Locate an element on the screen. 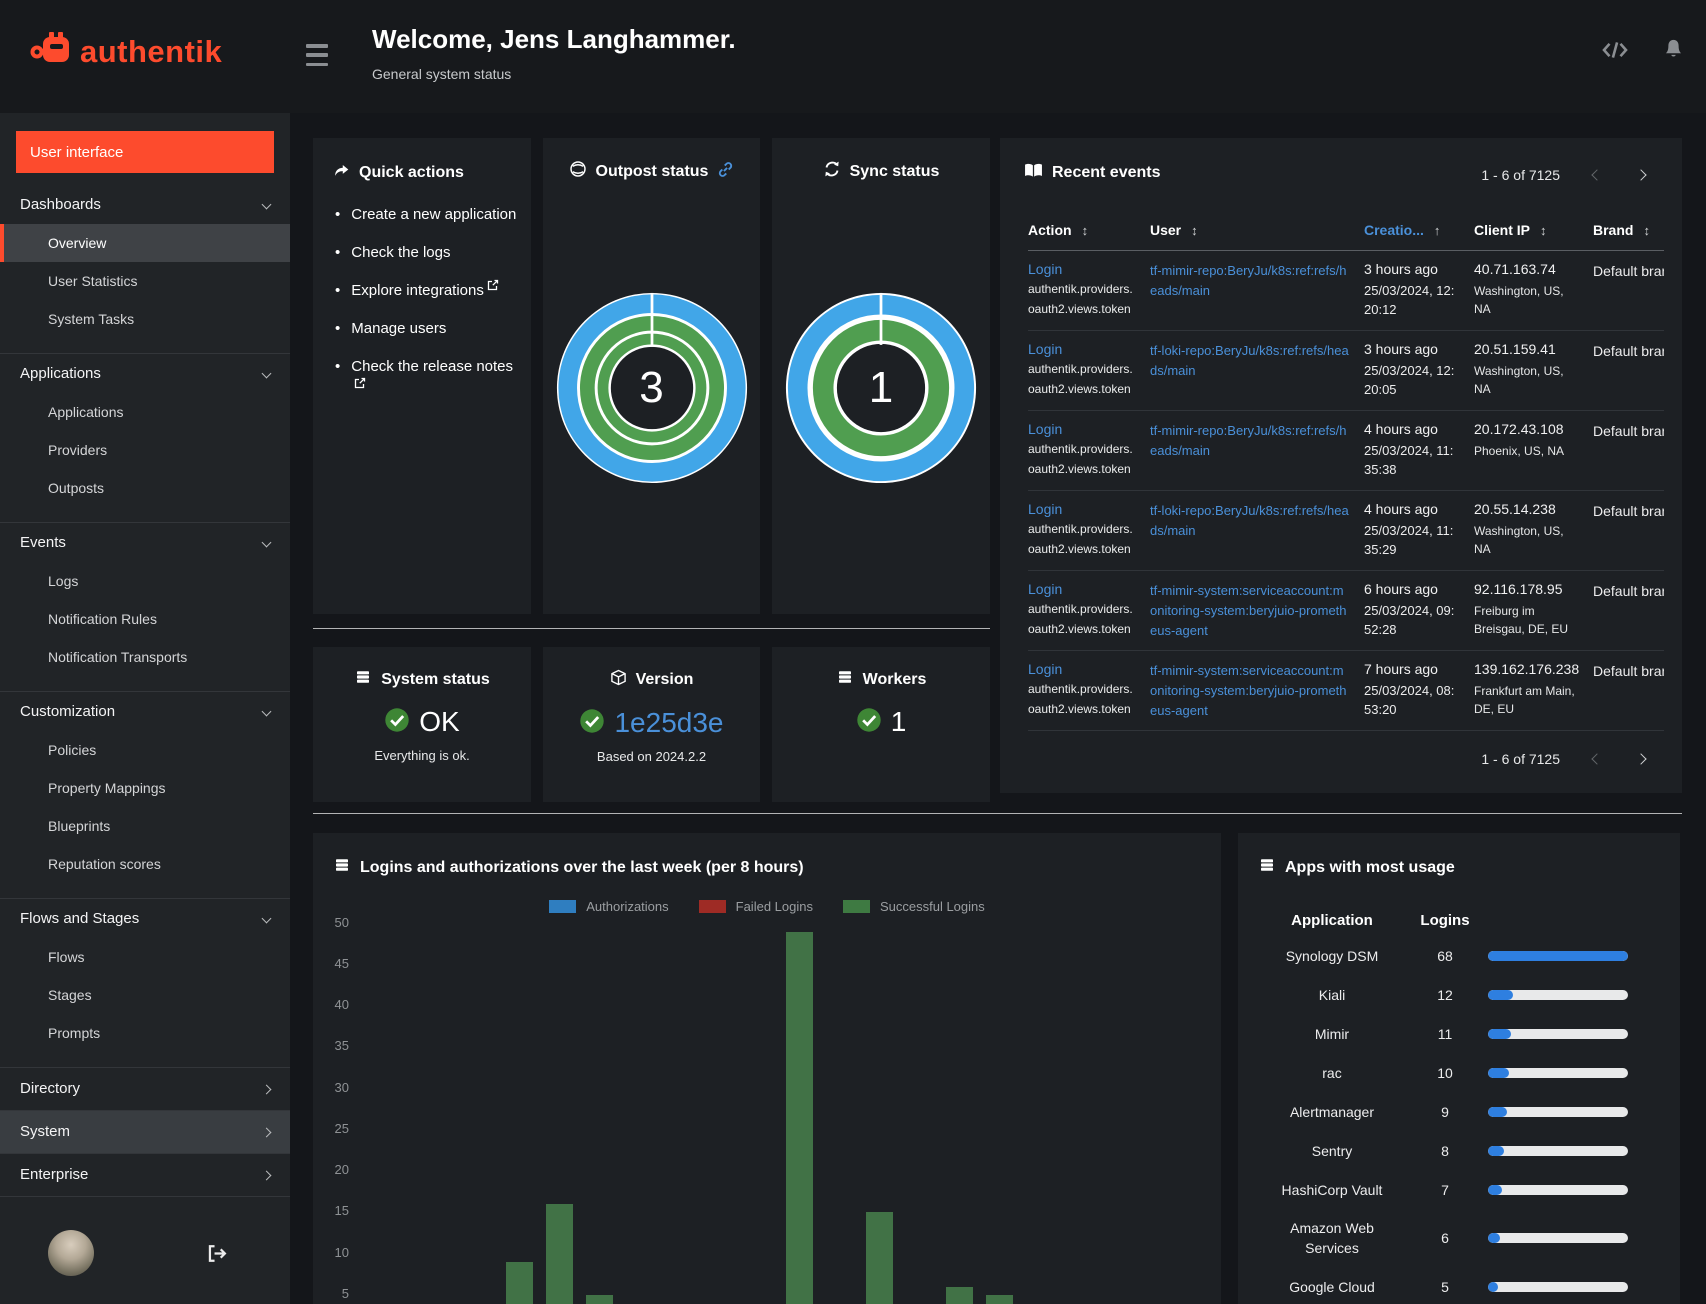 This screenshot has width=1706, height=1304. events-pagination-bottom: 1 - 6 of 7125 is located at coordinates (1568, 759).